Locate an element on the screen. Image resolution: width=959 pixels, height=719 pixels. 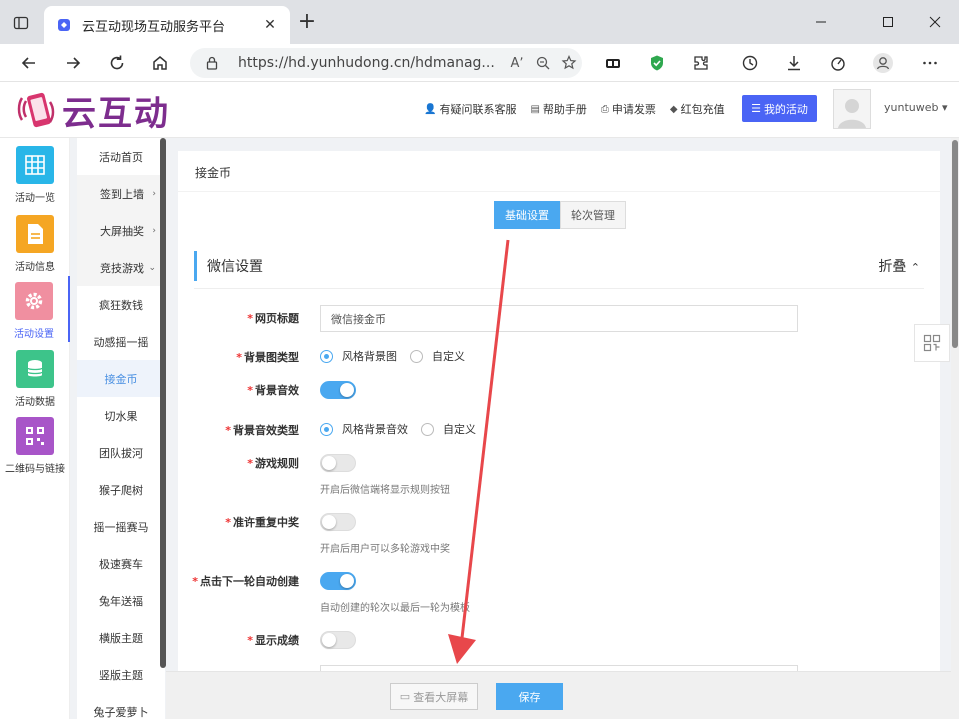
chevron-icon: ⌄ is located at coordinates (152, 267).